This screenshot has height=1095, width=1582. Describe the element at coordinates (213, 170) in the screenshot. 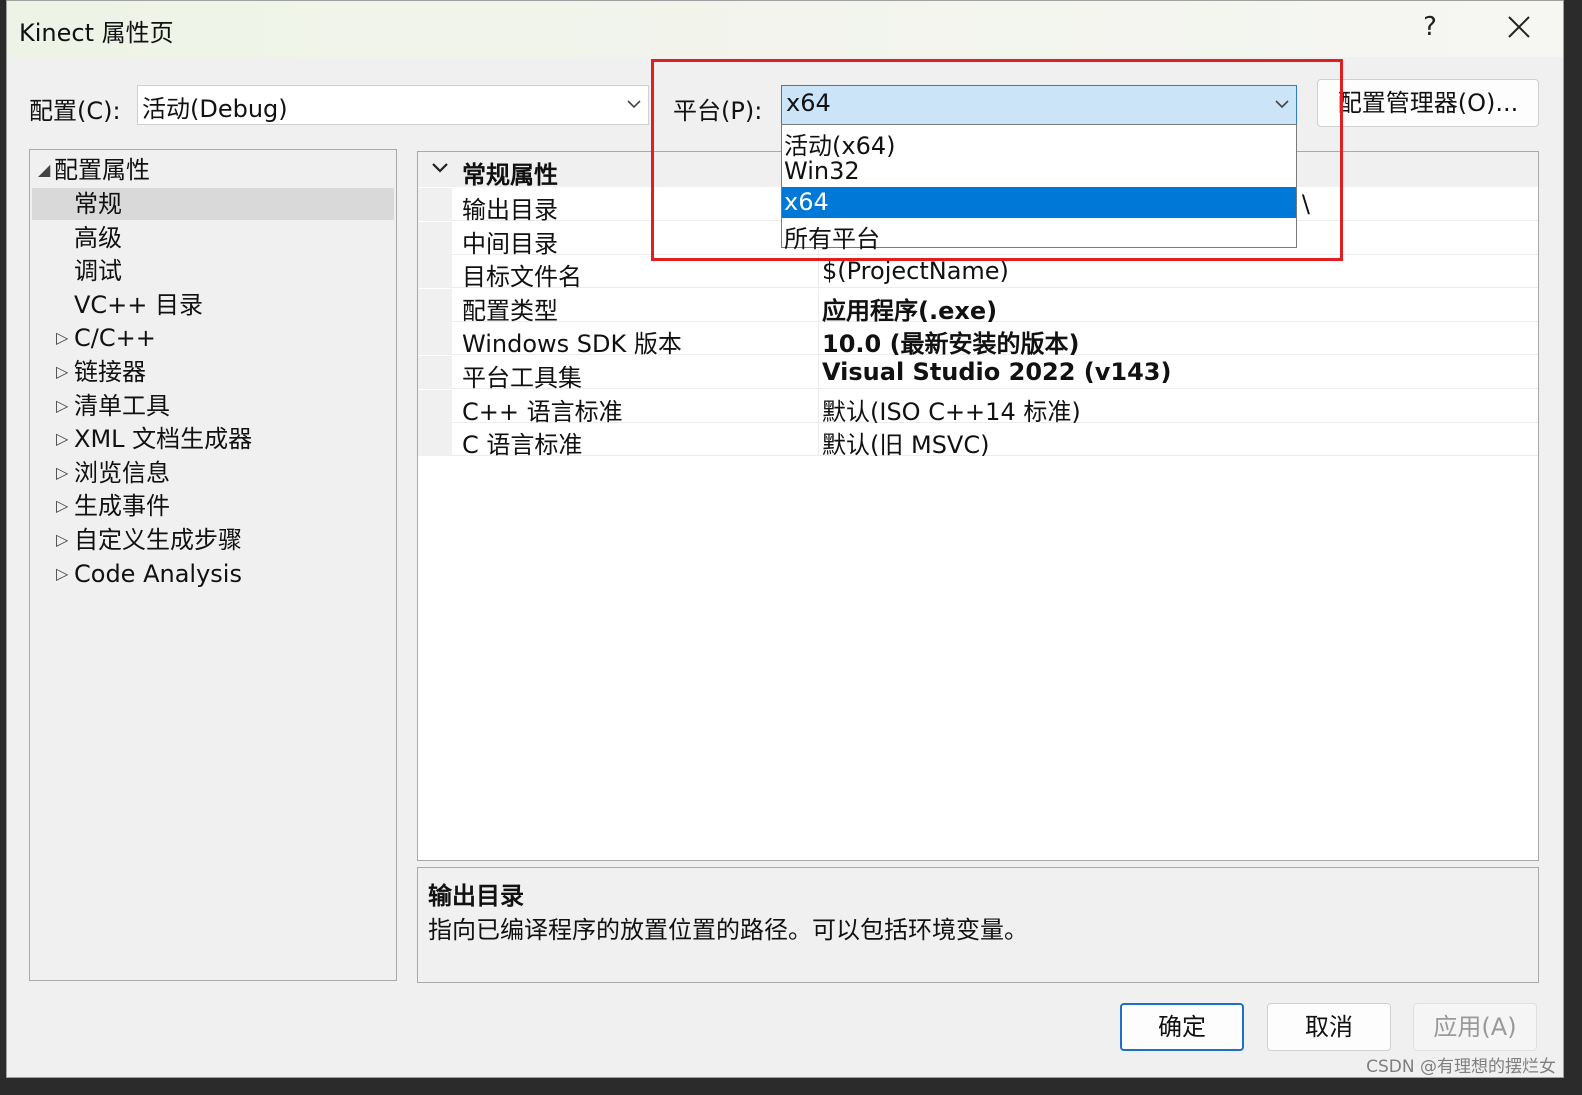

I see `tree-item-config-properties: ◢ 配置属性` at that location.